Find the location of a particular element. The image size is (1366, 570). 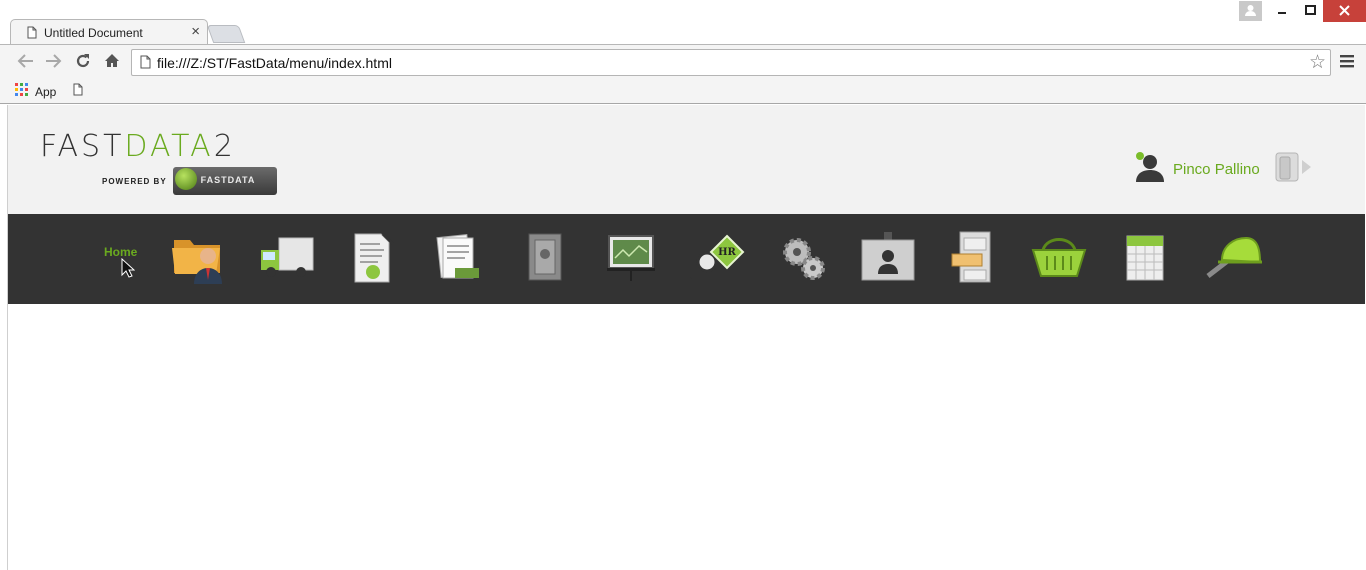

nav-folder-user-icon is located at coordinates (200, 258).